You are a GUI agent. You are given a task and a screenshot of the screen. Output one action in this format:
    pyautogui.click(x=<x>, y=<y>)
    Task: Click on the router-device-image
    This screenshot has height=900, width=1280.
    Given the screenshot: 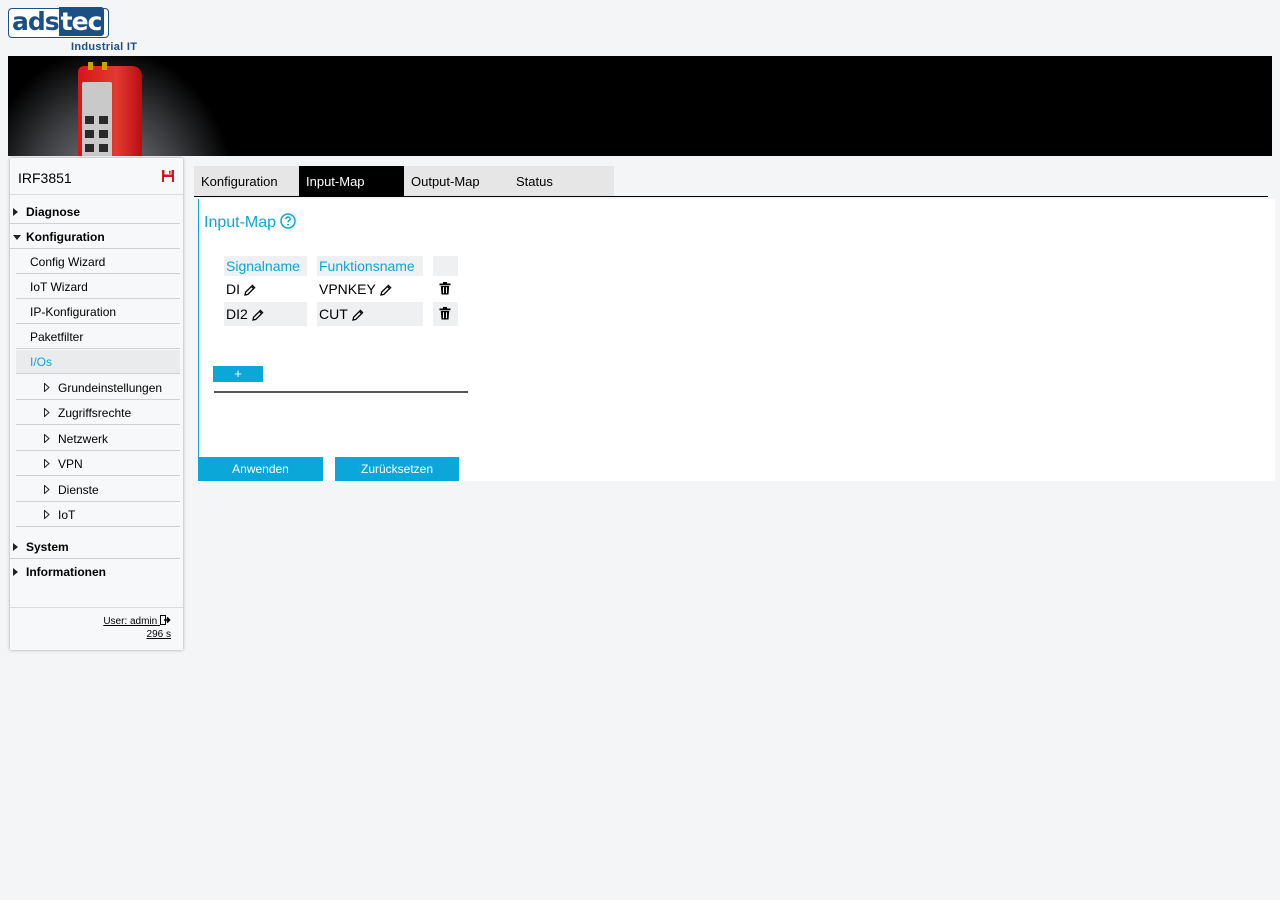 What is the action you would take?
    pyautogui.click(x=110, y=109)
    